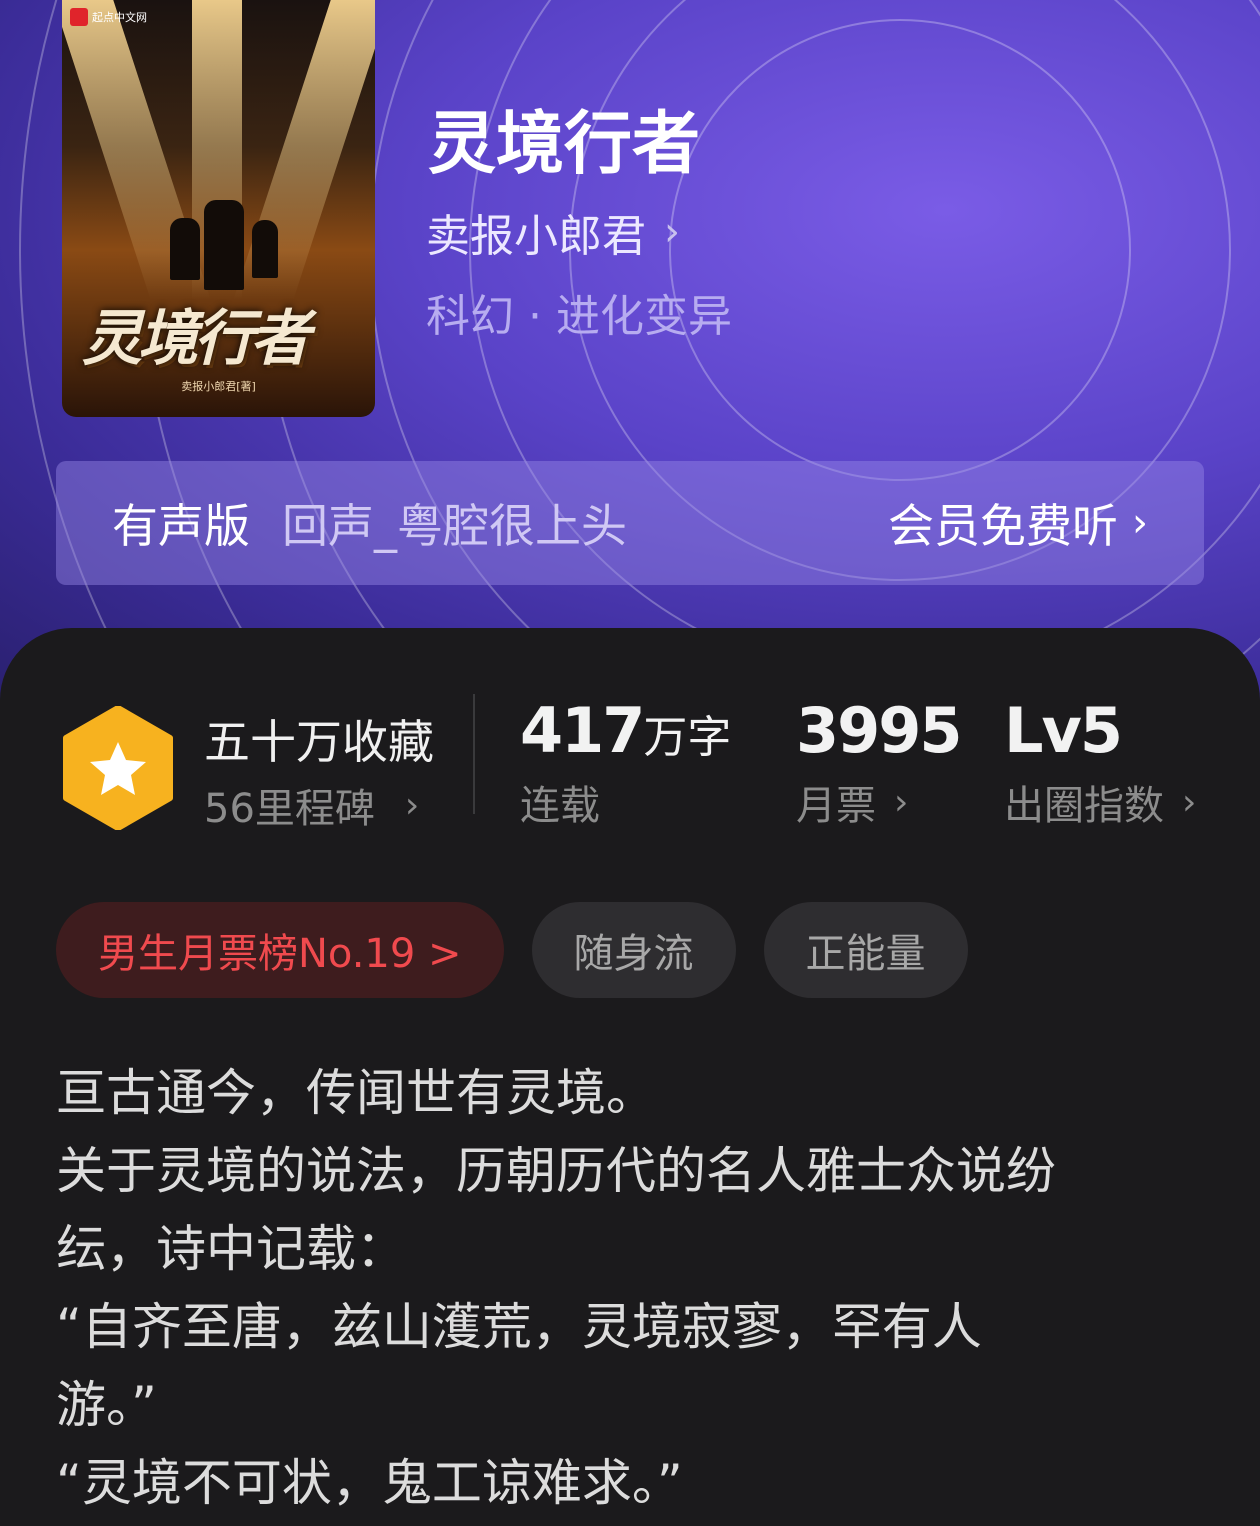 The image size is (1260, 1526). Describe the element at coordinates (319, 739) in the screenshot. I see `favorites-milestone-title: 五十万收藏` at that location.